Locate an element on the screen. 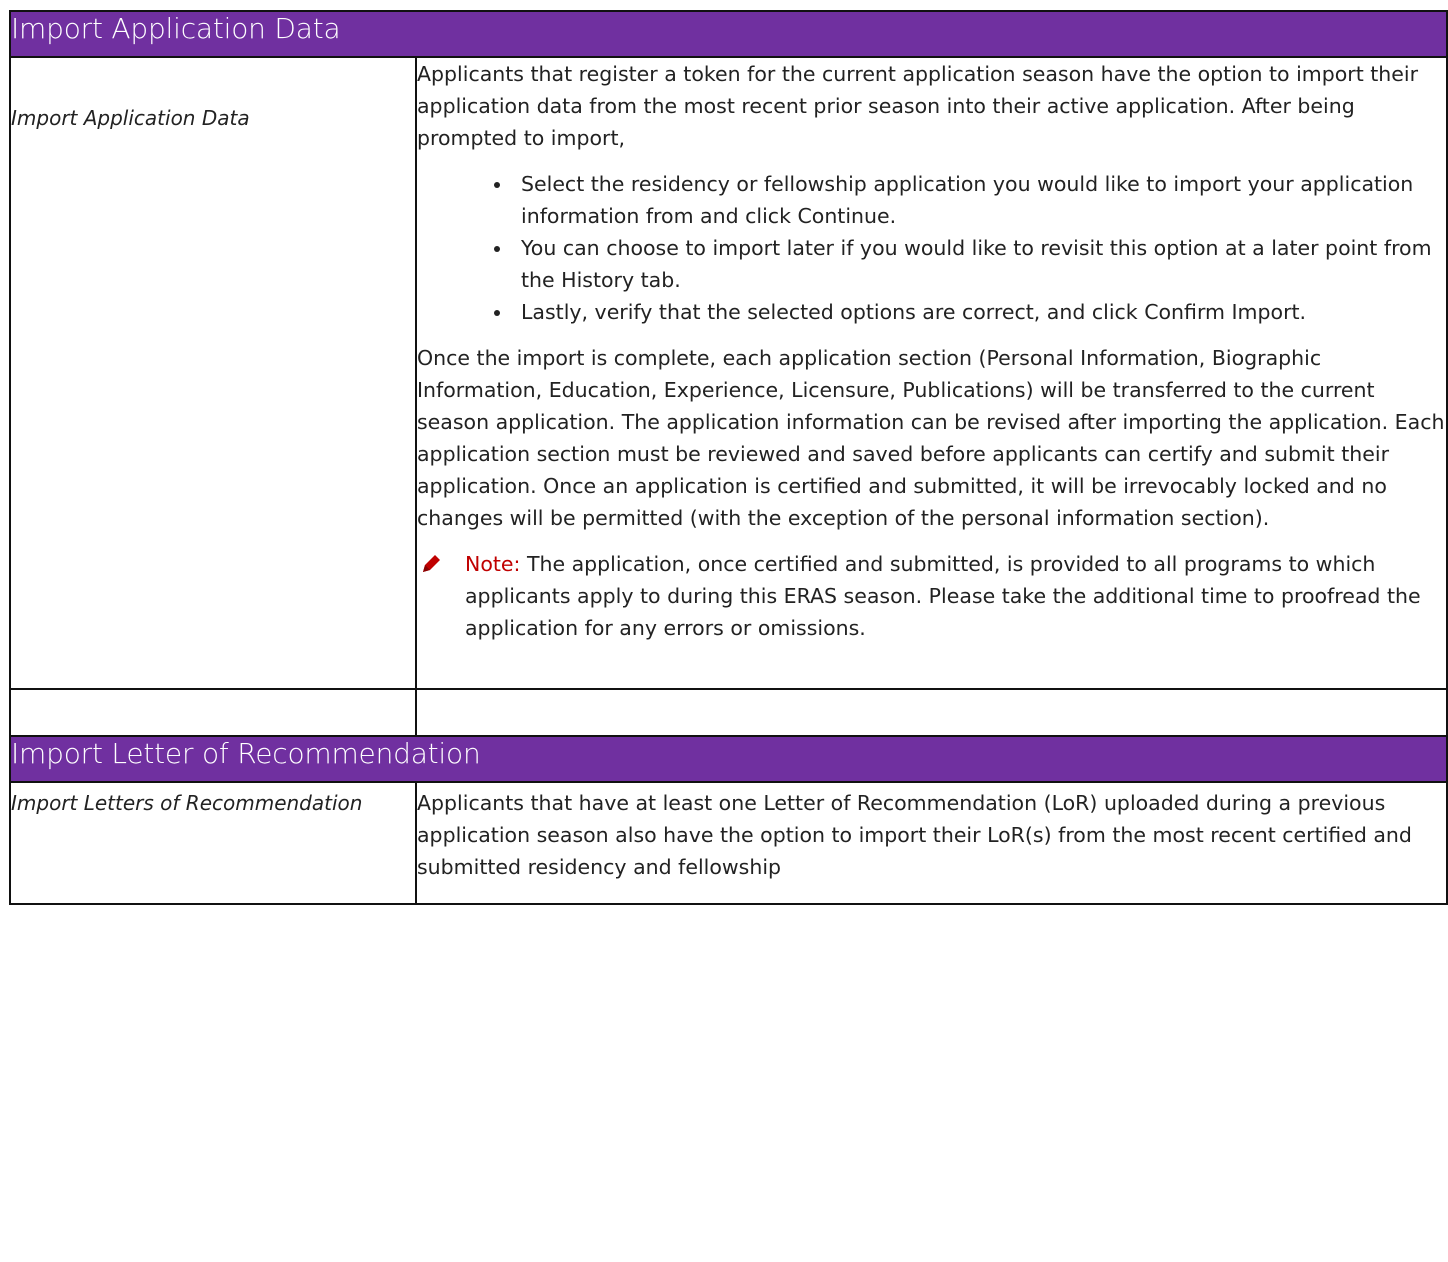  row-label-cell: Import Application Data is located at coordinates (213, 373).